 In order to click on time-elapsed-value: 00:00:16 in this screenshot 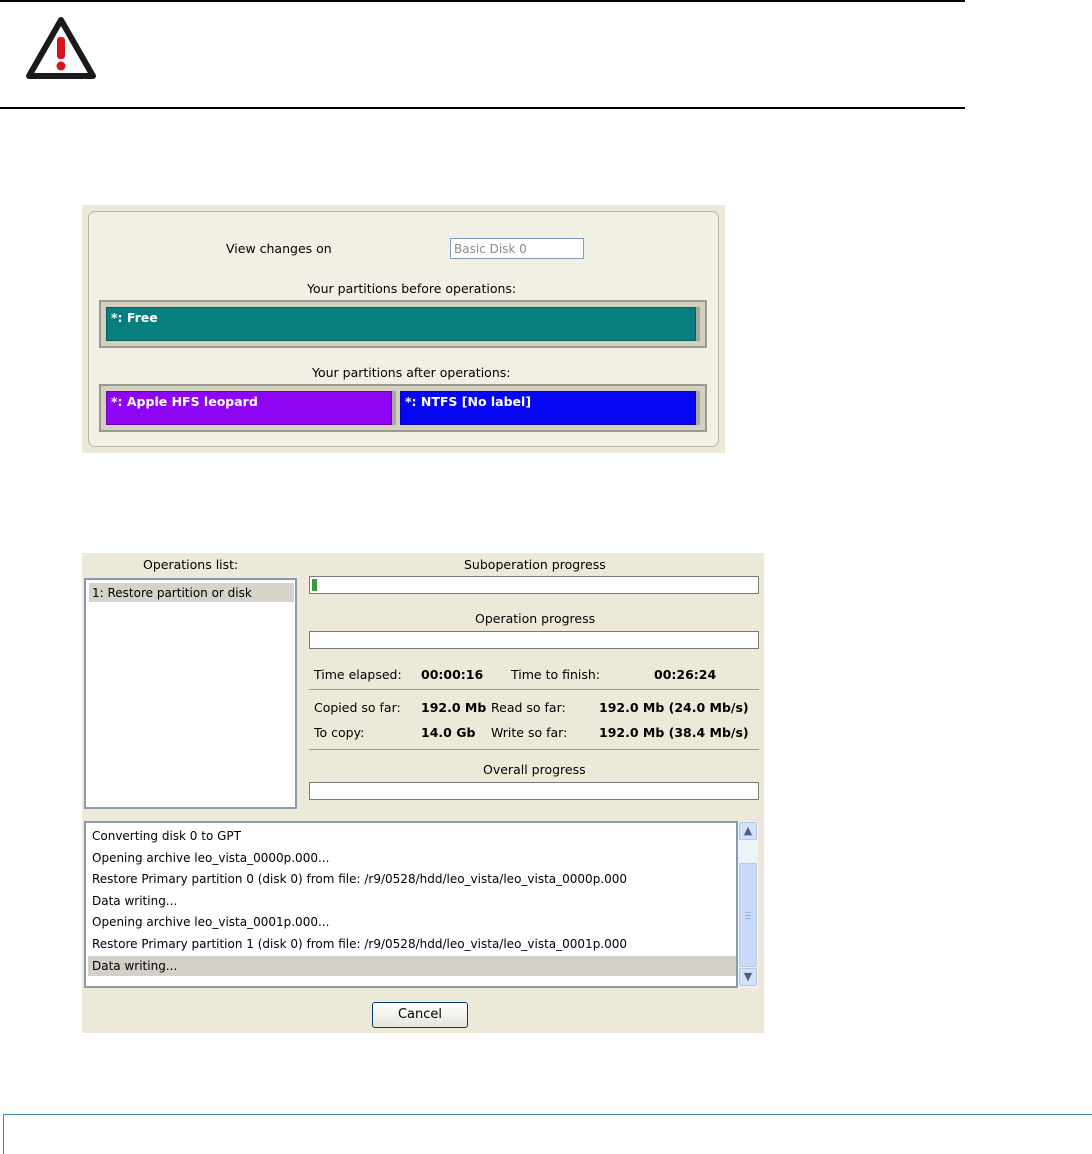, I will do `click(452, 674)`.